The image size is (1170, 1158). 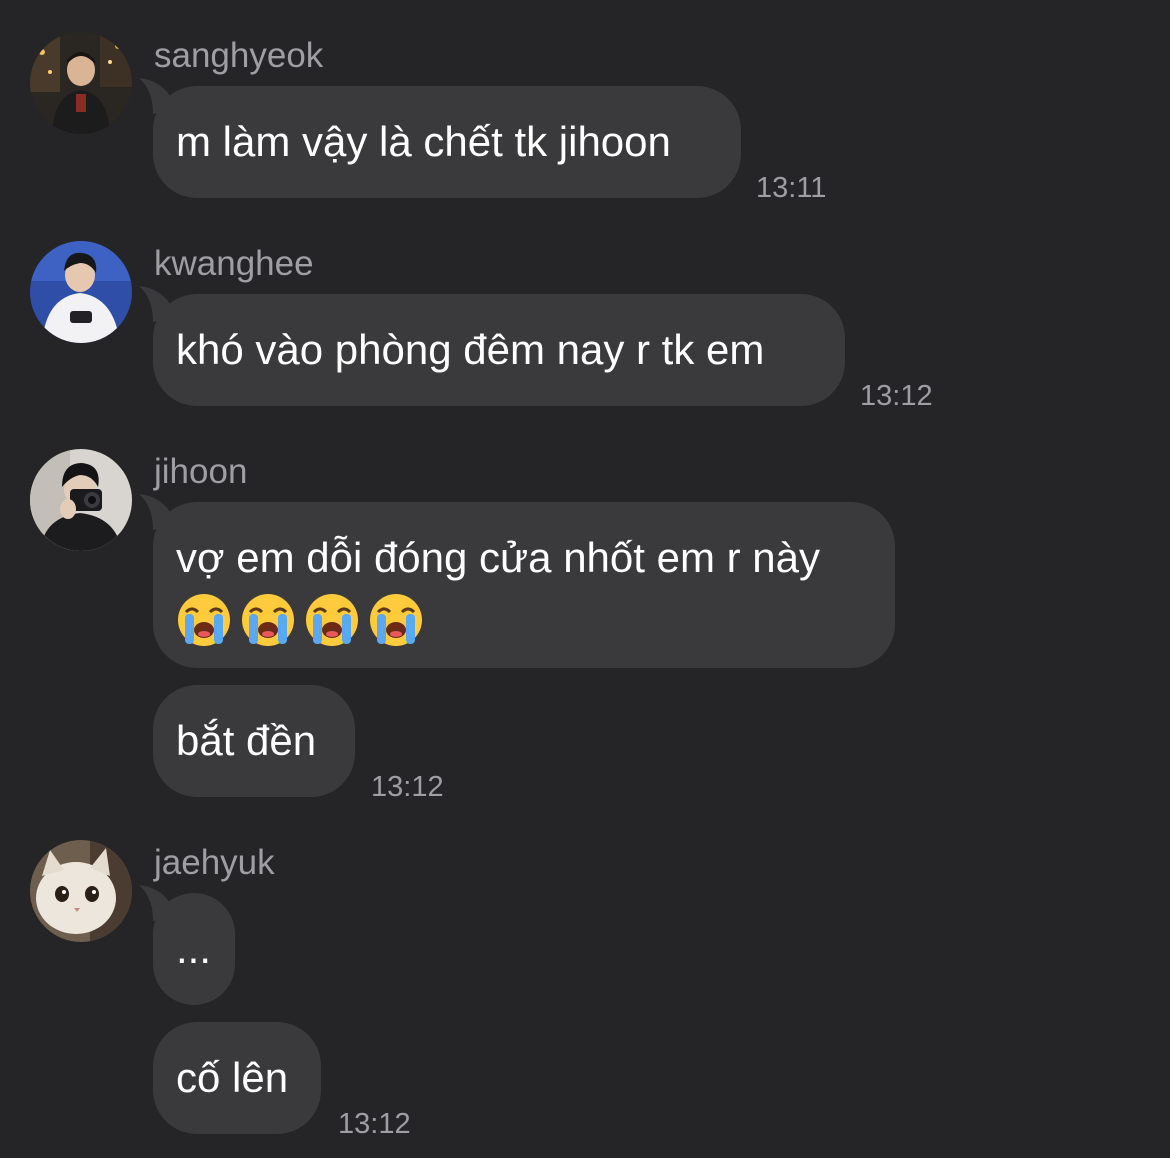 I want to click on white-cat-avatar-icon, so click(x=81, y=891).